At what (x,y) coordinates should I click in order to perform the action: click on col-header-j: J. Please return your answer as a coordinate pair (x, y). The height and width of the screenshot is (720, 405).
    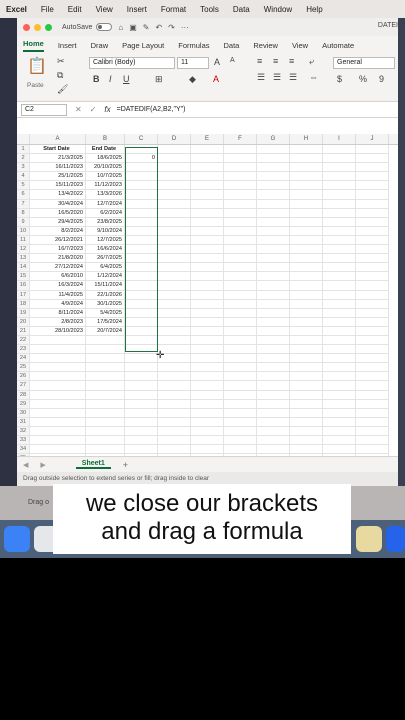
    Looking at the image, I should click on (372, 139).